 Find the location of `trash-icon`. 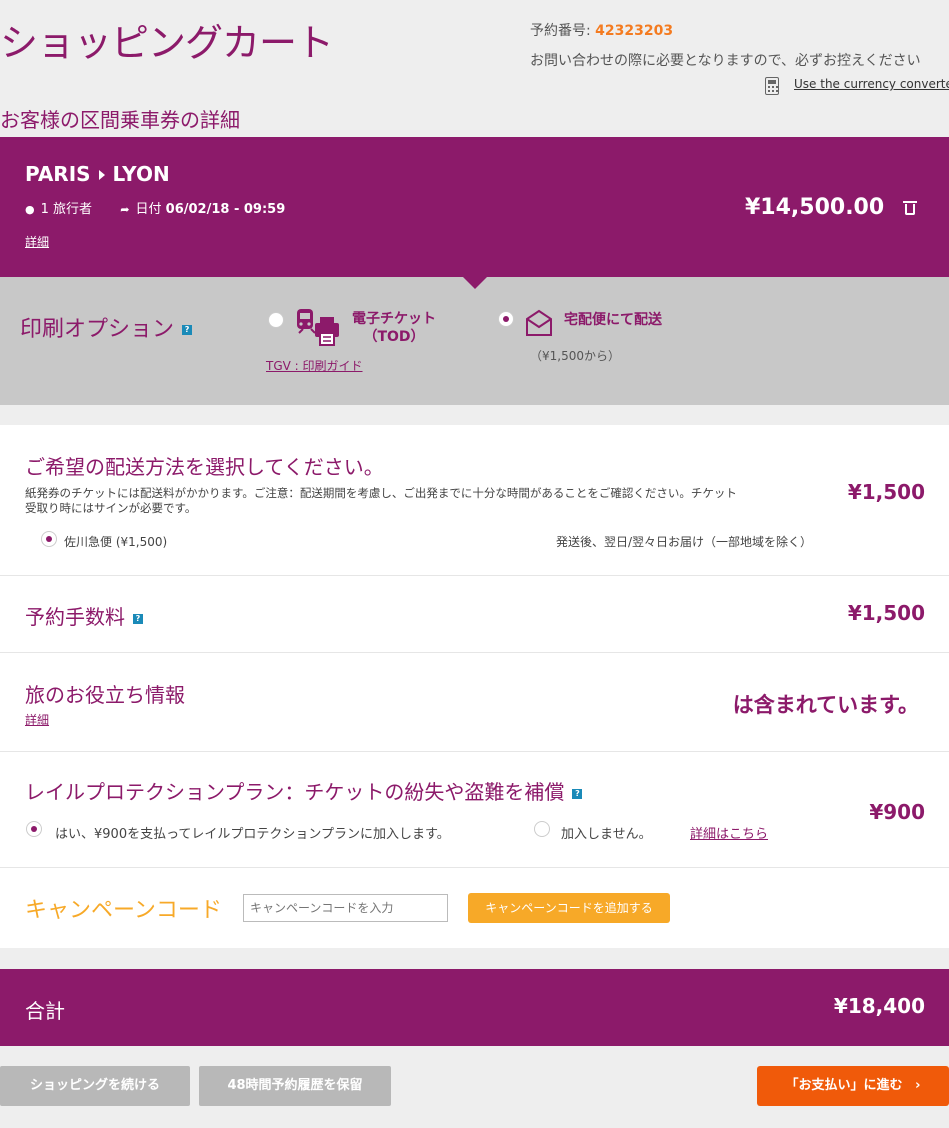

trash-icon is located at coordinates (910, 208).